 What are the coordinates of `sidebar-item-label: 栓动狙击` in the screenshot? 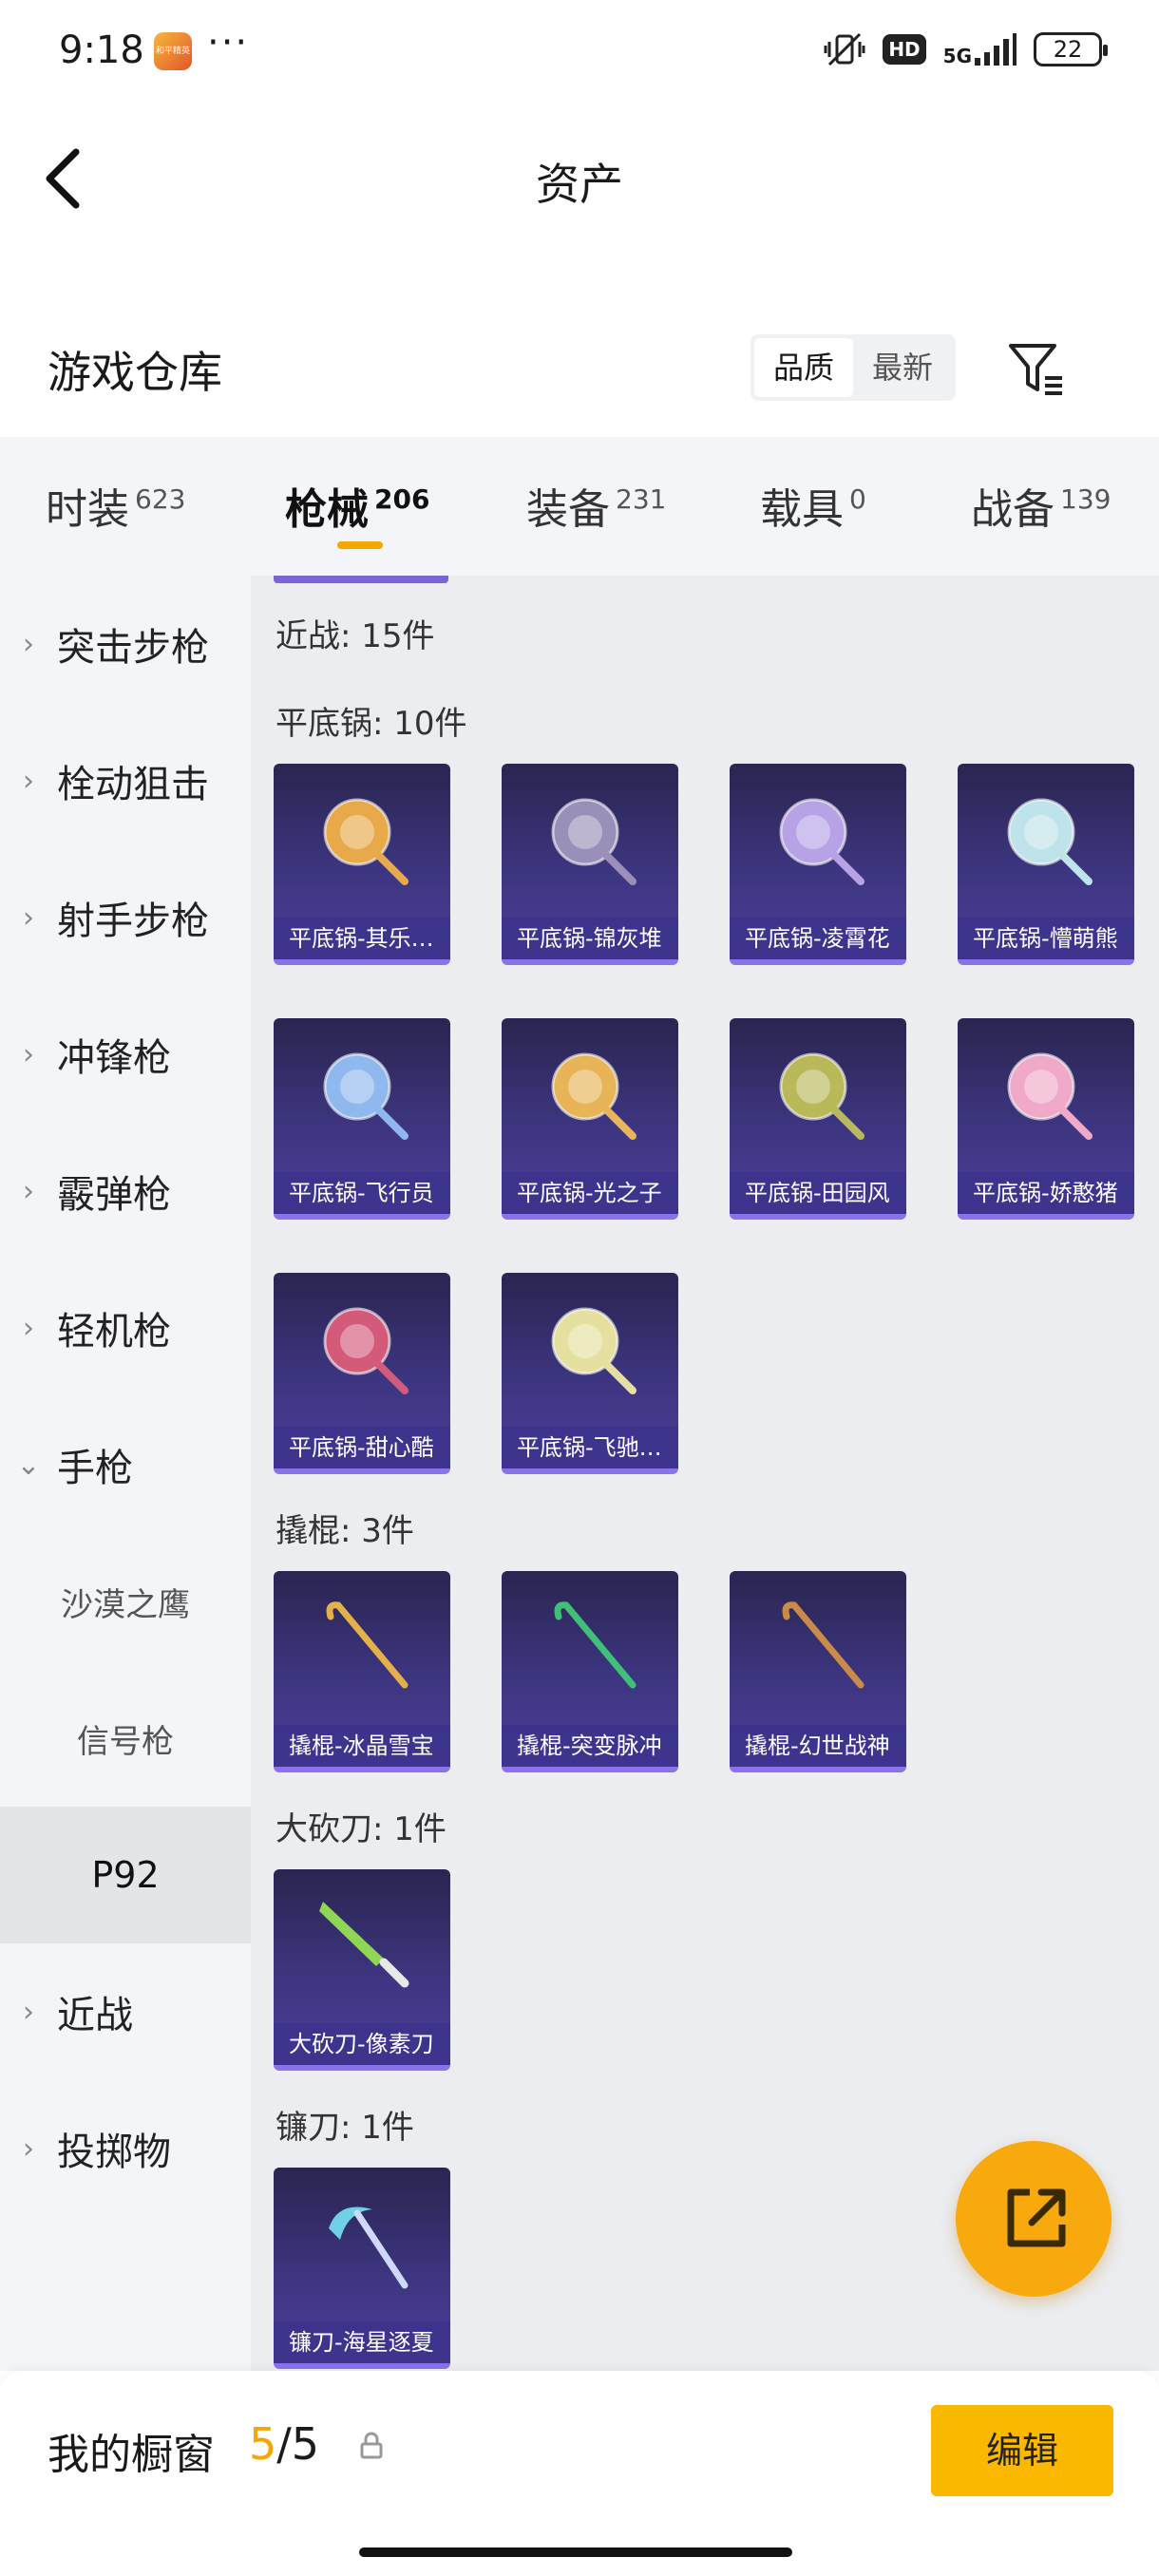 It's located at (133, 784).